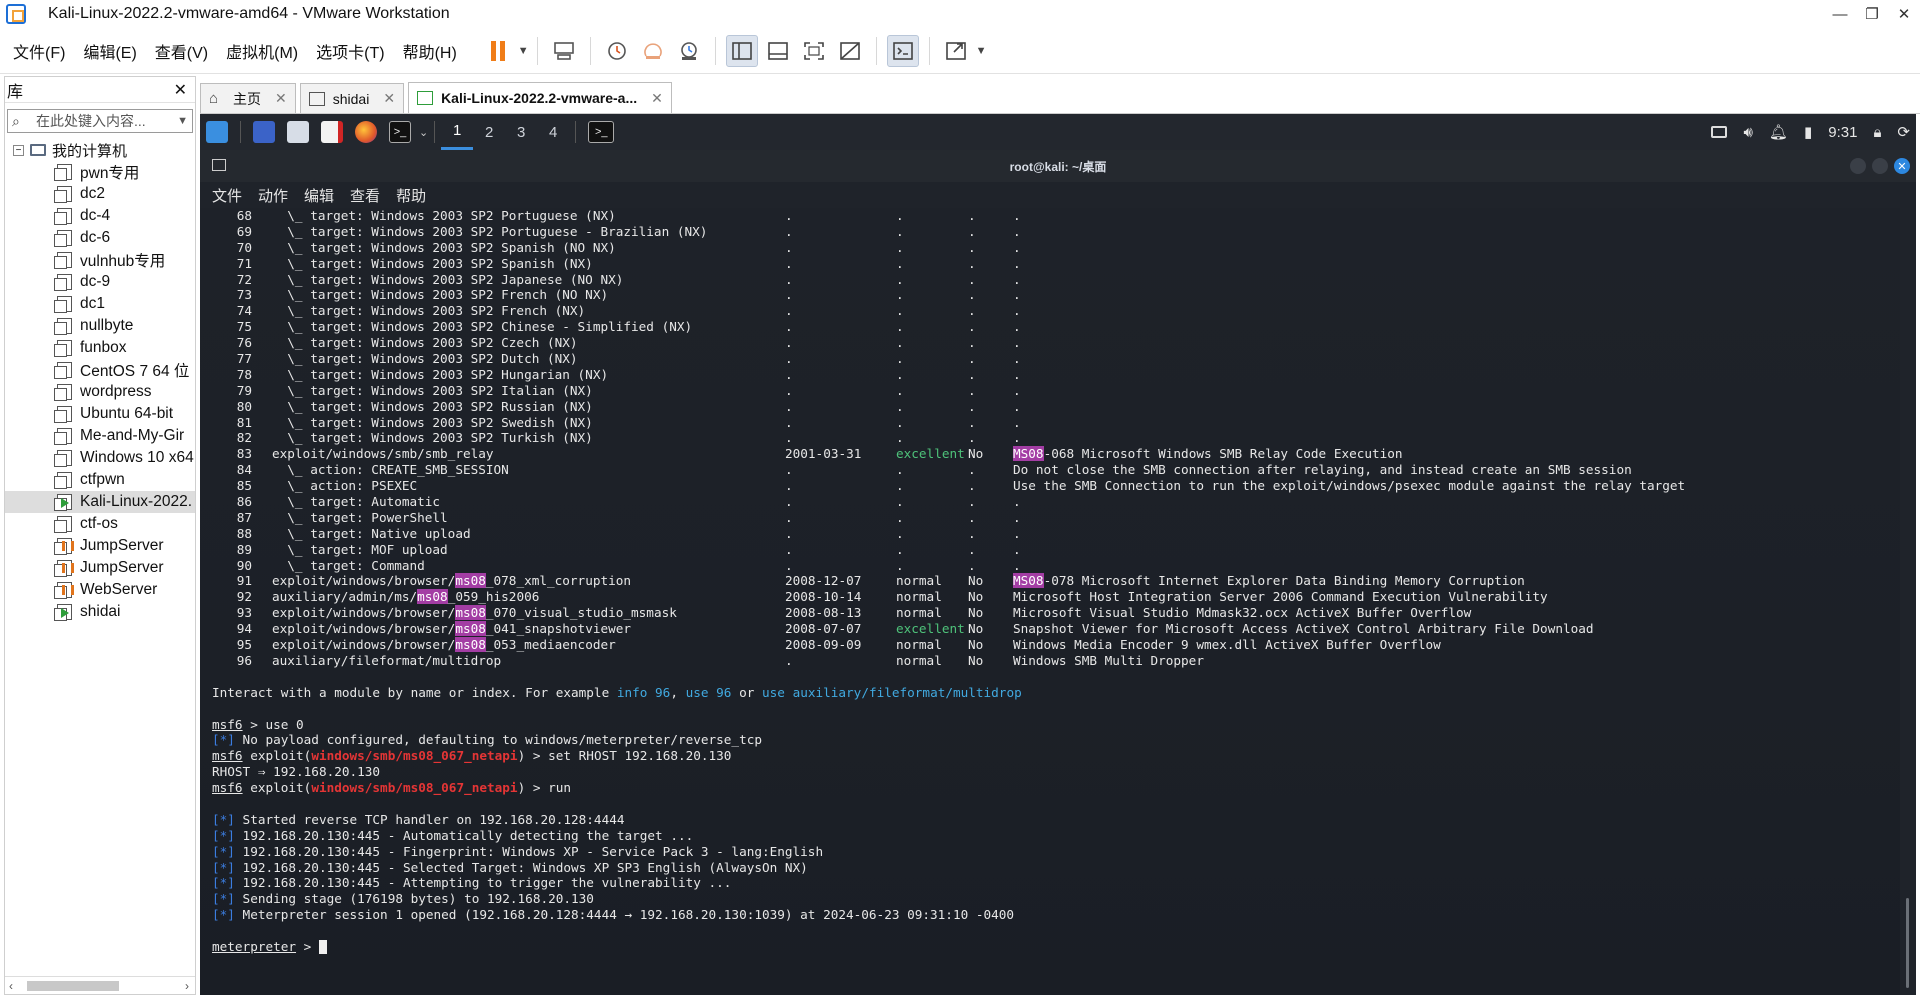 The height and width of the screenshot is (995, 1920). What do you see at coordinates (39, 51) in the screenshot?
I see `menu-file: 文件(F)` at bounding box center [39, 51].